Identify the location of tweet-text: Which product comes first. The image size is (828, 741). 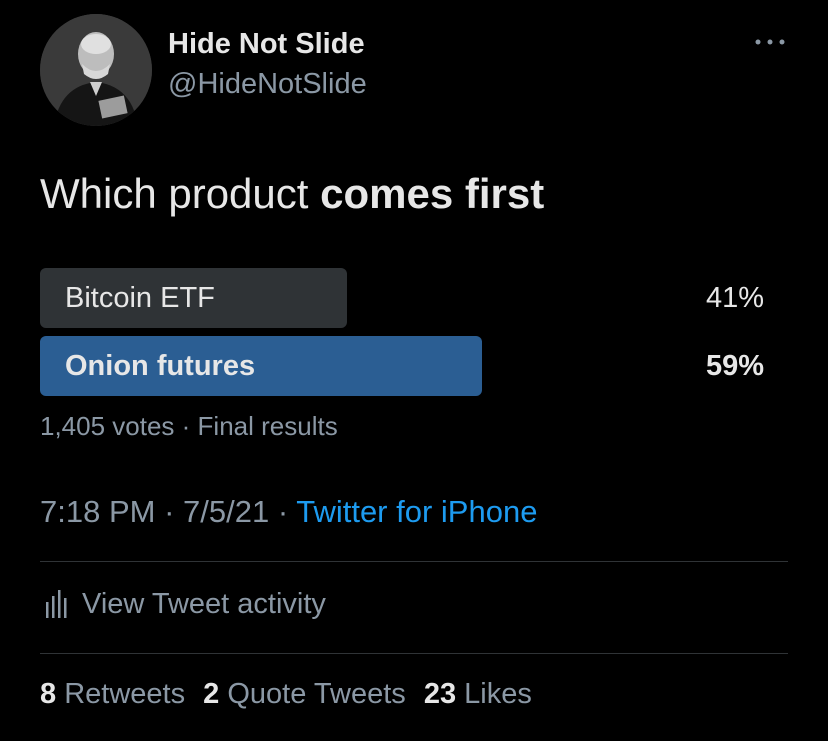
(292, 194).